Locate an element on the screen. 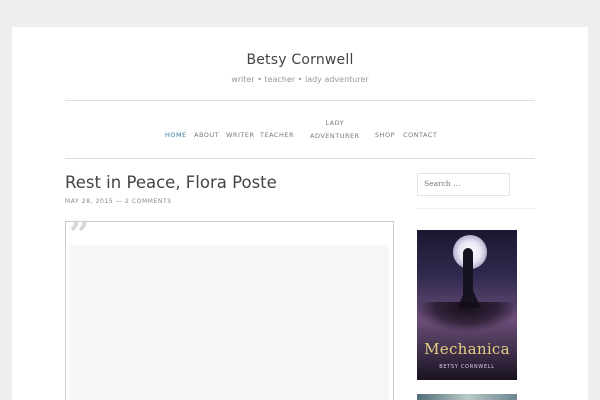  post-title: Rest in Peace, Flora Poste is located at coordinates (171, 182).